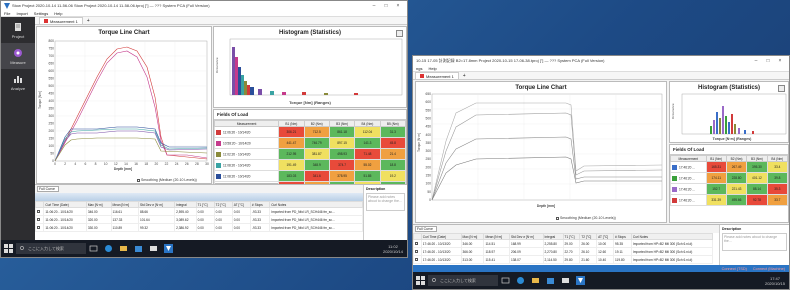  Describe the element at coordinates (207, 164) in the screenshot. I see `x-tick-label: 30` at that location.